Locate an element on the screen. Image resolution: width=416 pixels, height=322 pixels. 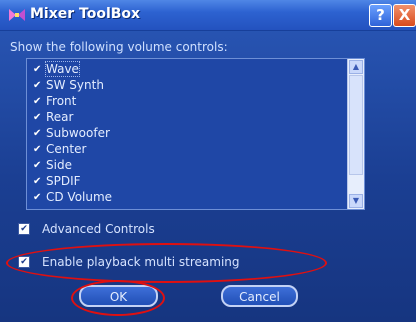
cancel-button: Cancel is located at coordinates (259, 296).